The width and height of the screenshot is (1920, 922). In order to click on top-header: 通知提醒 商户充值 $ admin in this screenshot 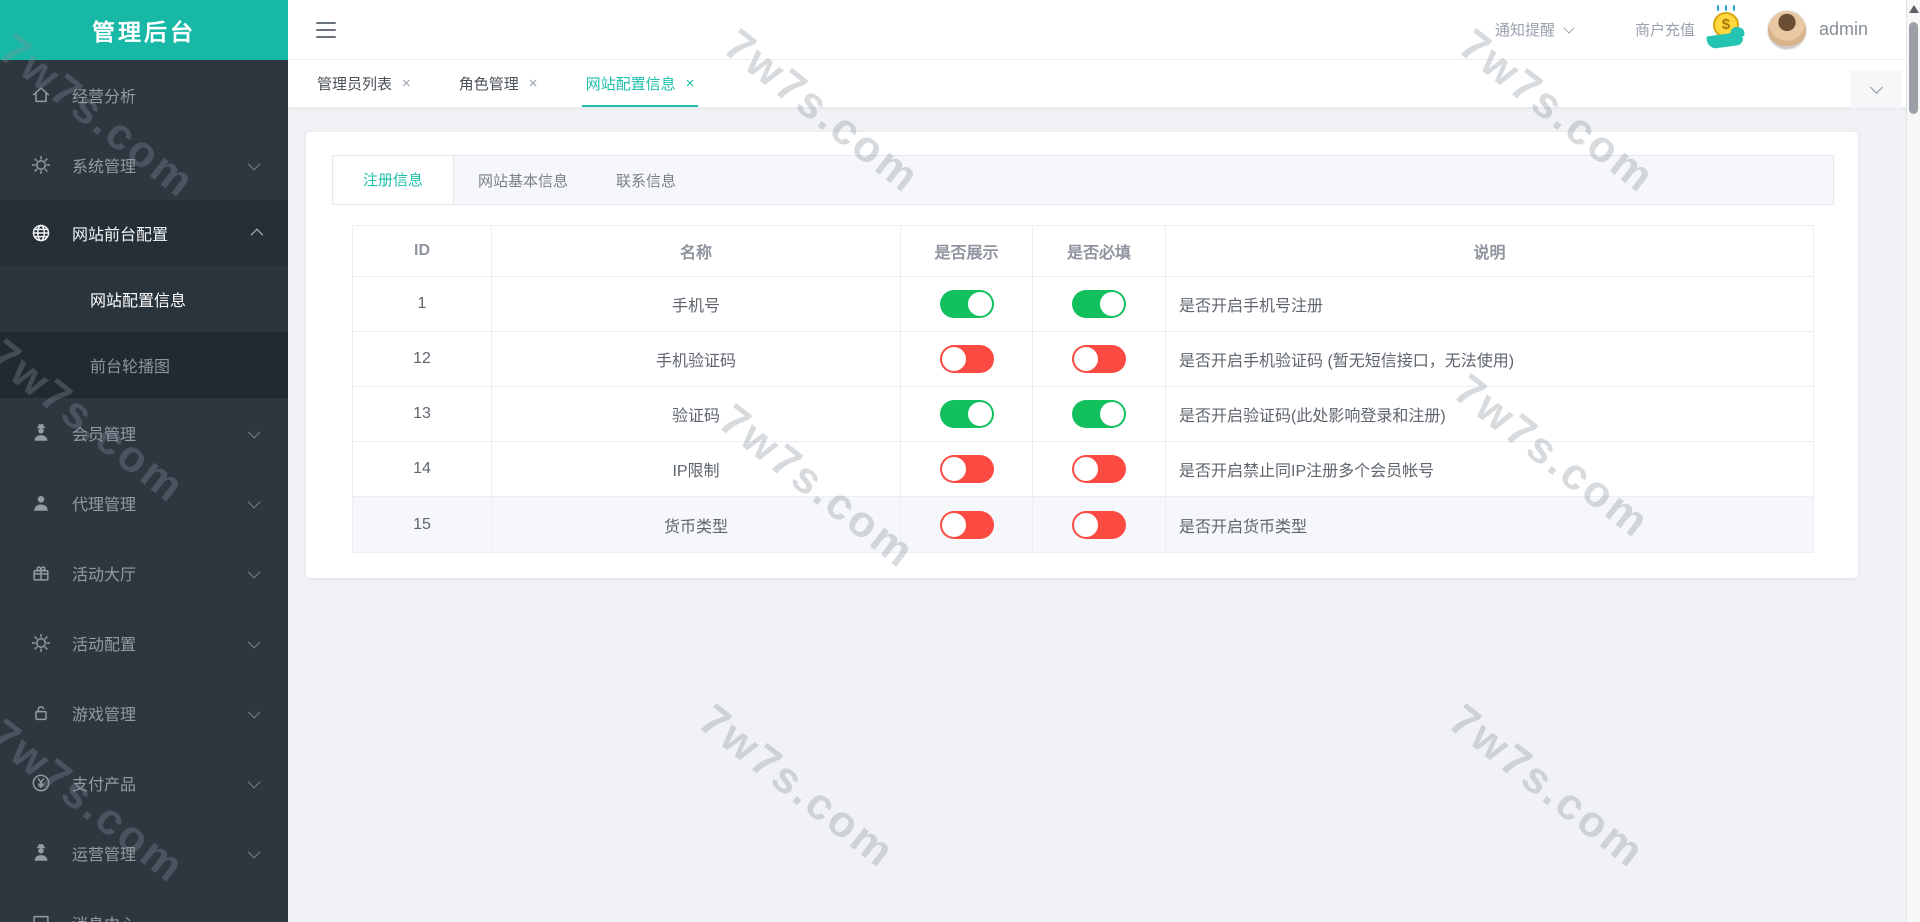, I will do `click(1104, 30)`.